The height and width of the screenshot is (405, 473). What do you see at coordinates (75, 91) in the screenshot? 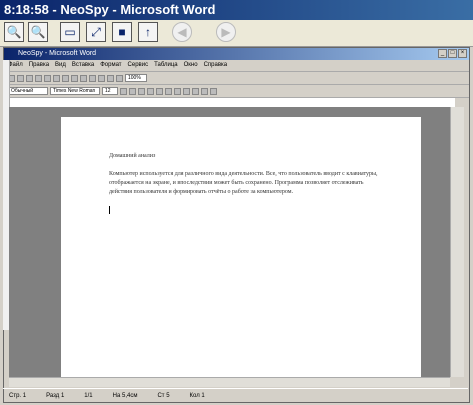
I see `font-select: Times New Roman` at bounding box center [75, 91].